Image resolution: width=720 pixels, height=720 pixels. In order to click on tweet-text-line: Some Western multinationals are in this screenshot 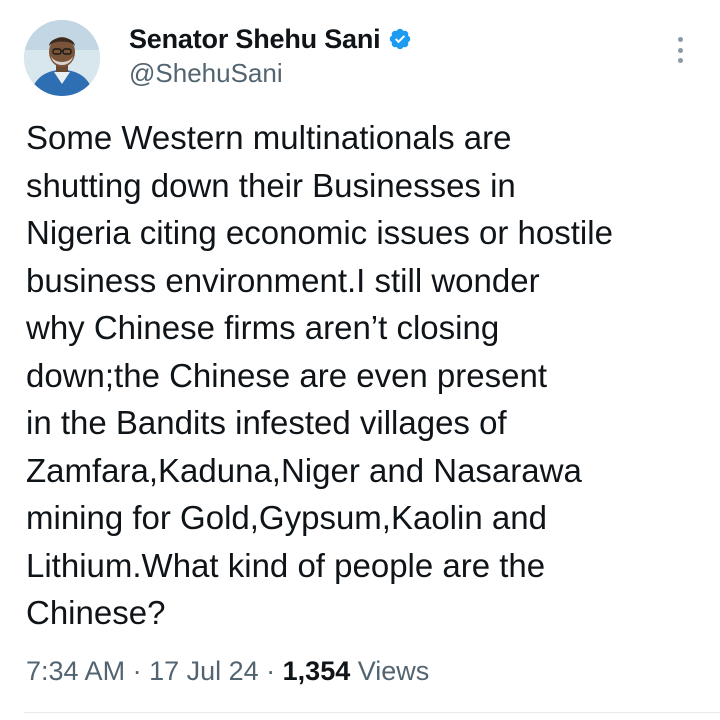, I will do `click(269, 137)`.